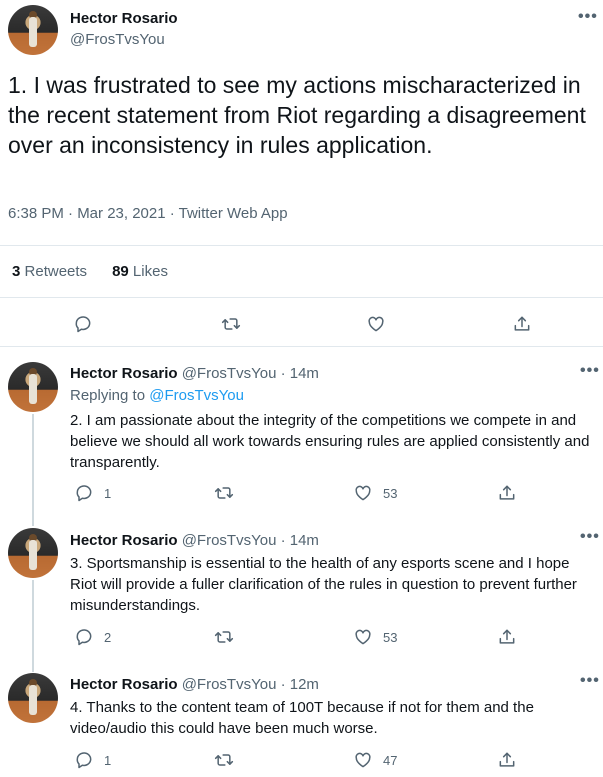 The height and width of the screenshot is (777, 603). Describe the element at coordinates (390, 760) in the screenshot. I see `like-count: 47` at that location.